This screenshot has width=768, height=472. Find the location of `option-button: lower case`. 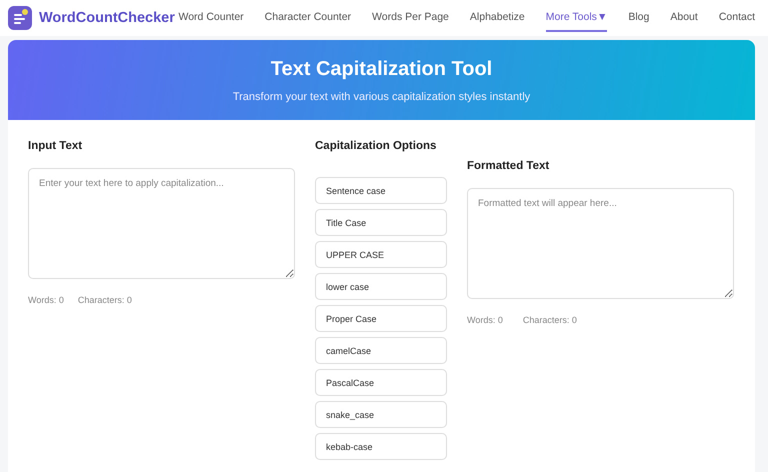

option-button: lower case is located at coordinates (381, 286).